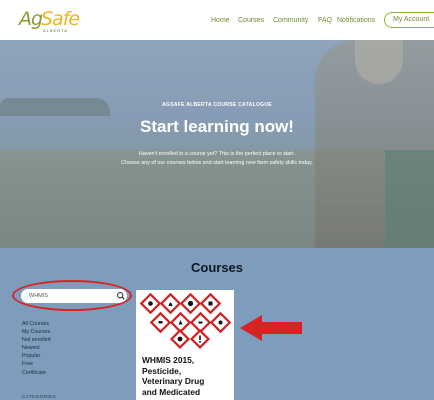  What do you see at coordinates (220, 20) in the screenshot?
I see `nav-home: Home` at bounding box center [220, 20].